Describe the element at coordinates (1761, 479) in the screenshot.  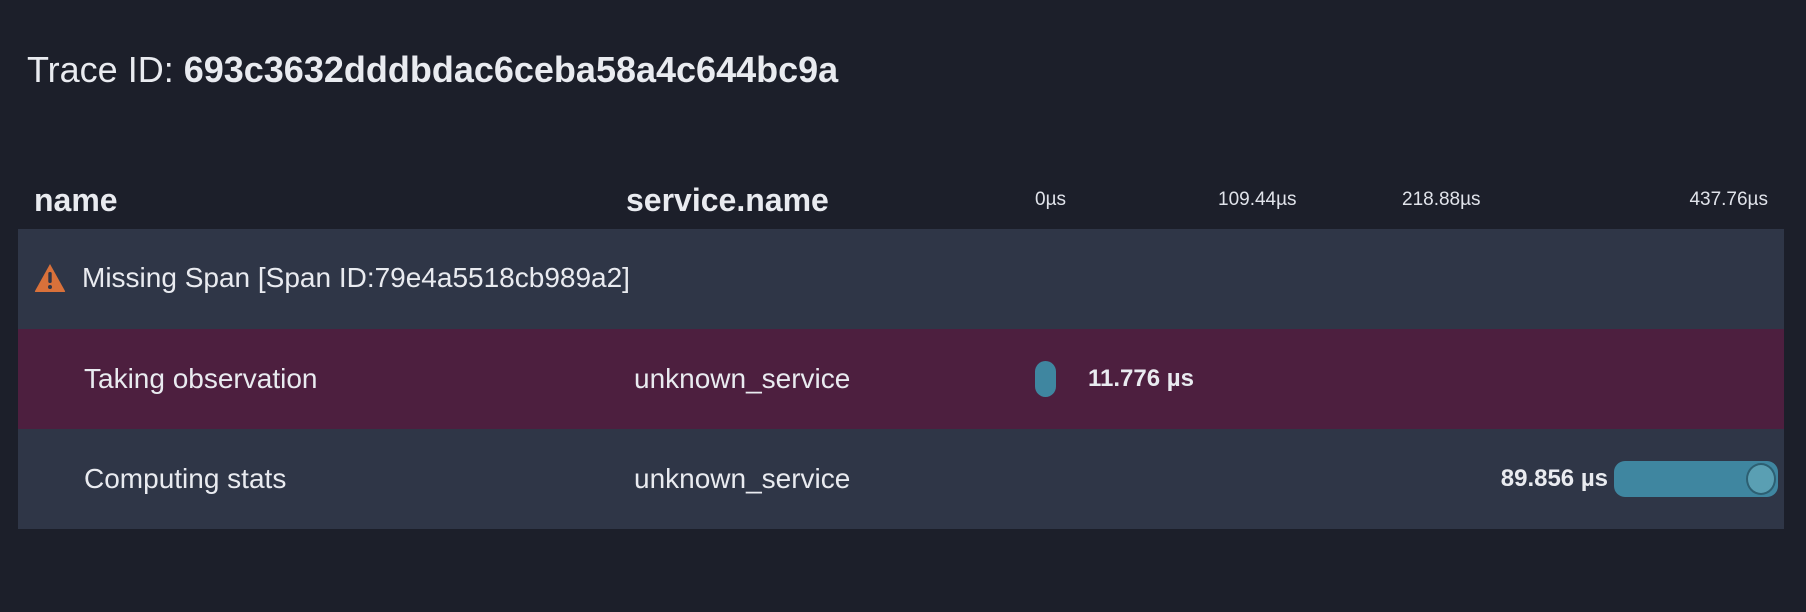
I see `bar-resize-handle` at that location.